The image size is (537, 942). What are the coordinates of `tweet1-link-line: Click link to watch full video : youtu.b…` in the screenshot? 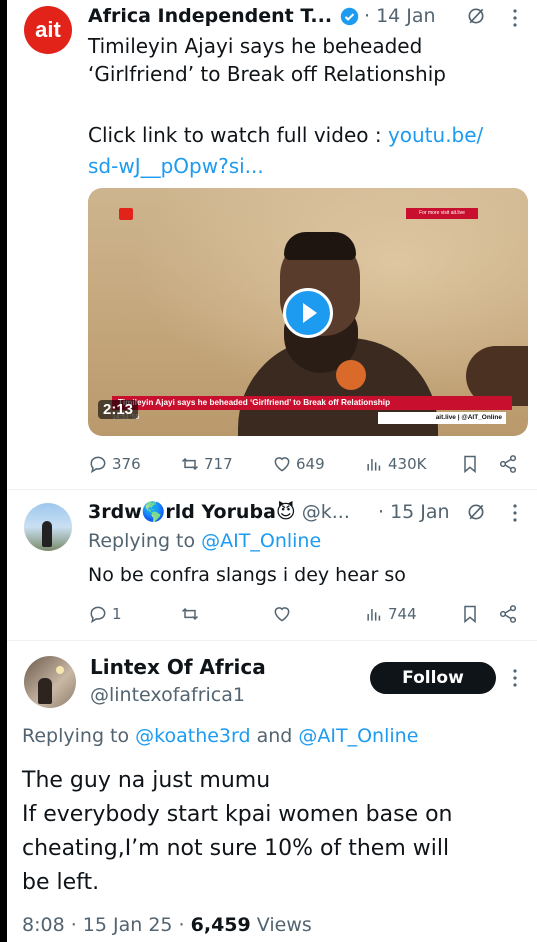 It's located at (285, 135).